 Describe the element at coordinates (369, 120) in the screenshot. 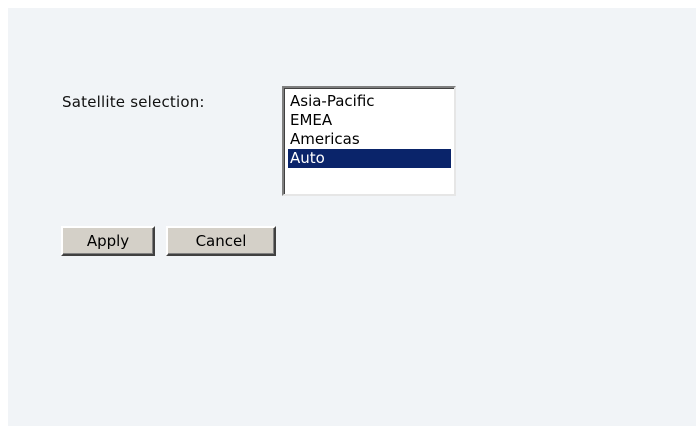

I see `satellite-option-emea: EMEA` at that location.